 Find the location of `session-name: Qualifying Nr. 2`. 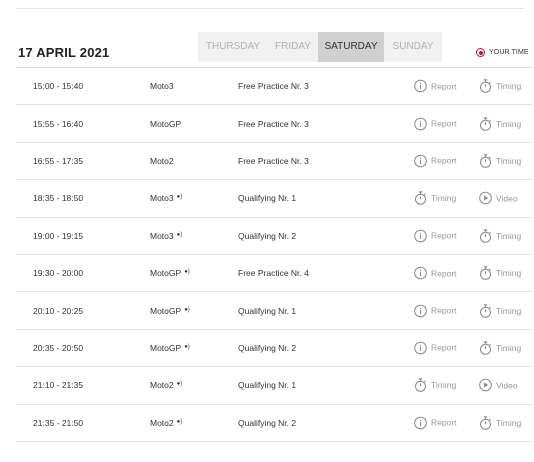

session-name: Qualifying Nr. 2 is located at coordinates (267, 347).